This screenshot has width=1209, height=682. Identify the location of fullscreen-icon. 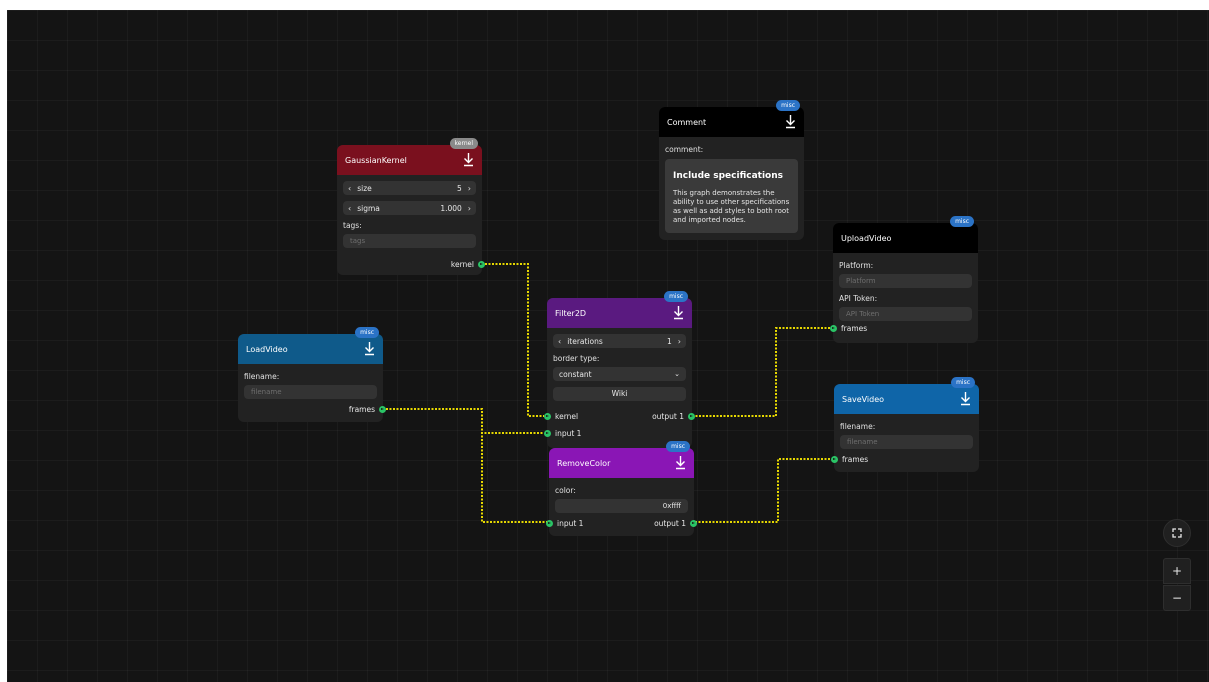
(1177, 533).